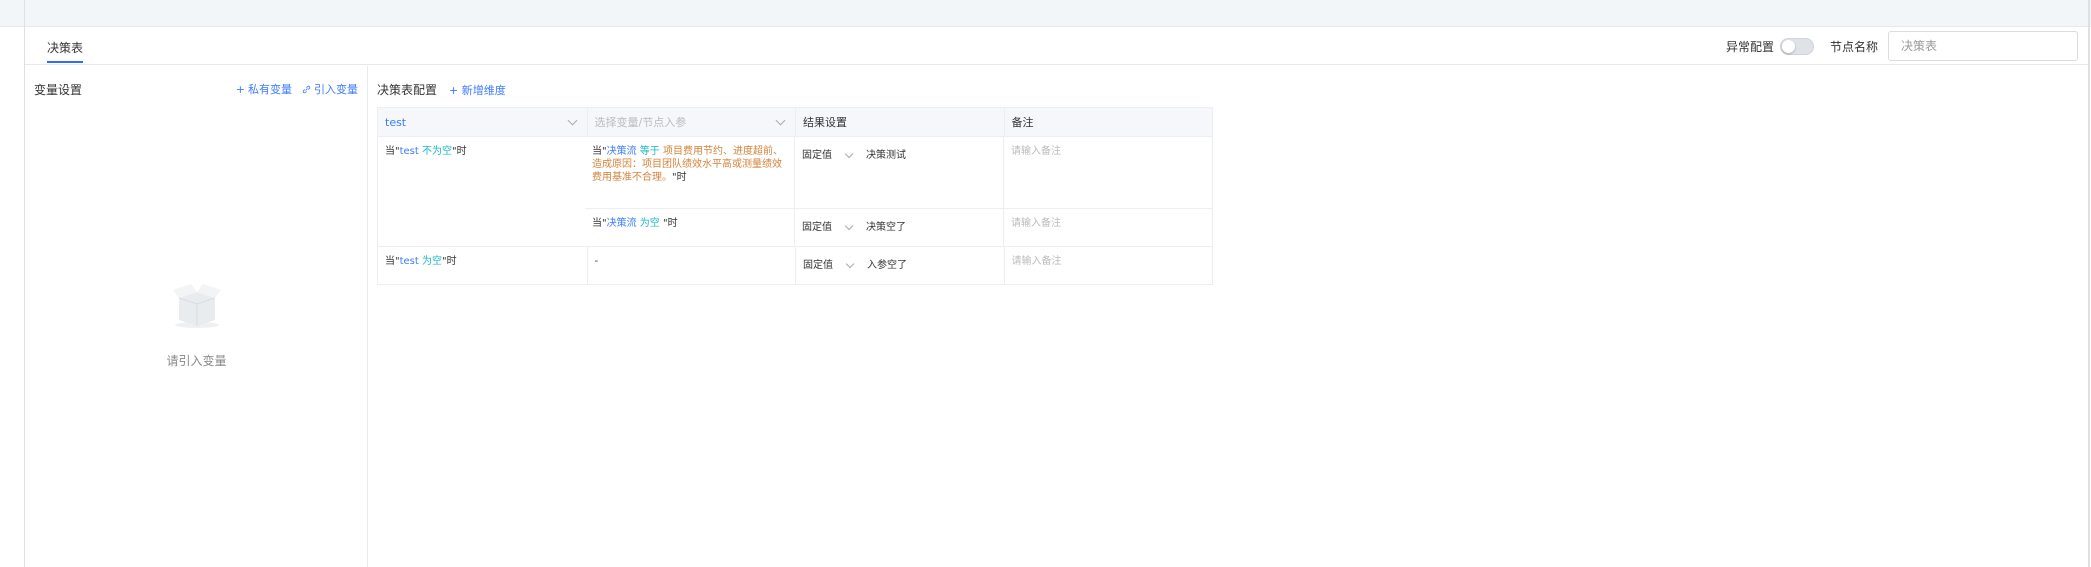 The image size is (2091, 567). What do you see at coordinates (336, 89) in the screenshot?
I see `import-variable-label: 引入变量` at bounding box center [336, 89].